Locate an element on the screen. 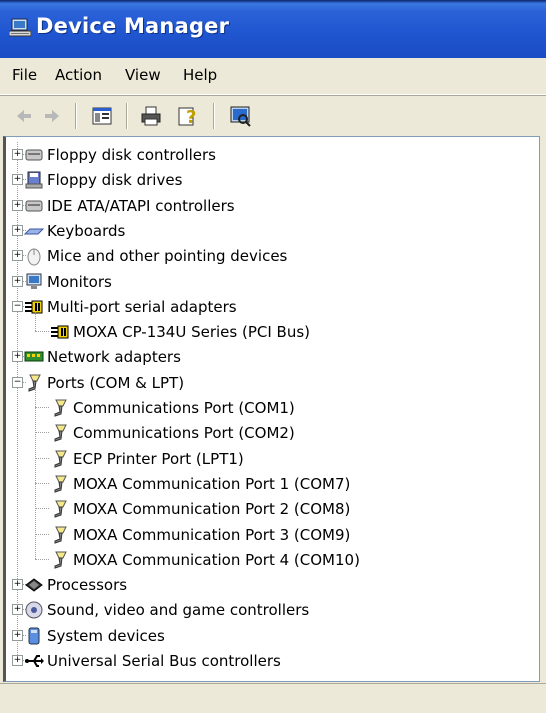 This screenshot has height=713, width=546. tree-item: + Floppy disk controllers is located at coordinates (266, 154).